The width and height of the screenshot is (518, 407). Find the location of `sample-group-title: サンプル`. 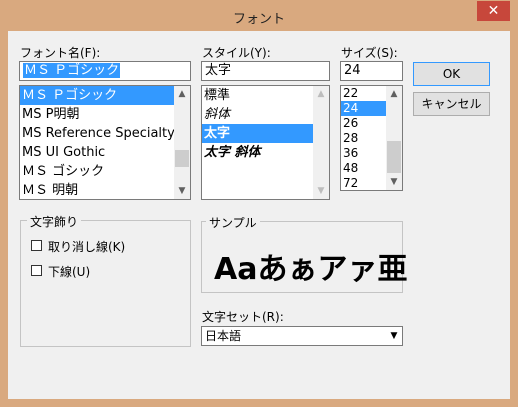

sample-group-title: サンプル is located at coordinates (233, 222).